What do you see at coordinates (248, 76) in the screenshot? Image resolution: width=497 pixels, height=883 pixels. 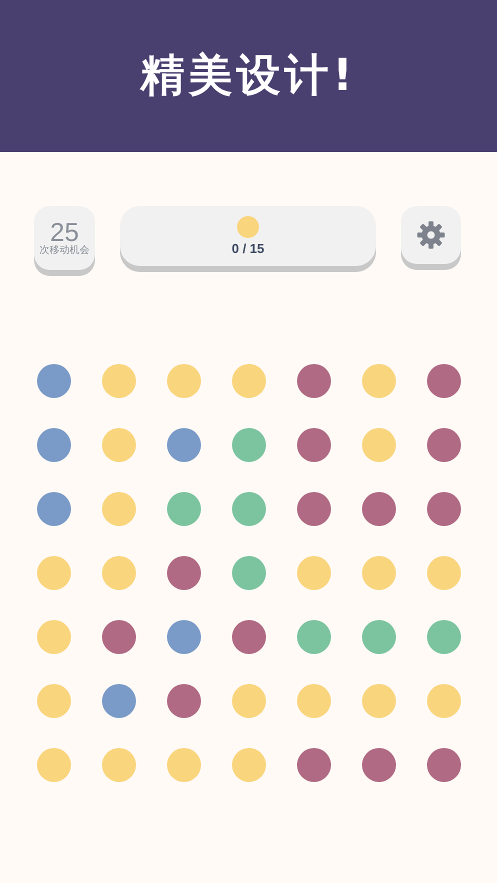 I see `banner-title: 精美设计!` at bounding box center [248, 76].